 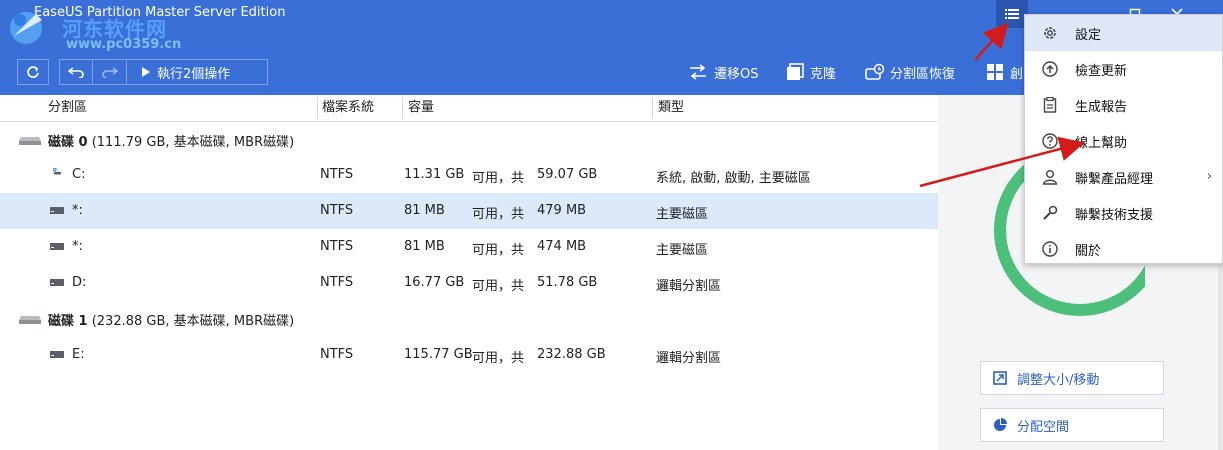 I want to click on annotation-arrows, so click(x=1002, y=105).